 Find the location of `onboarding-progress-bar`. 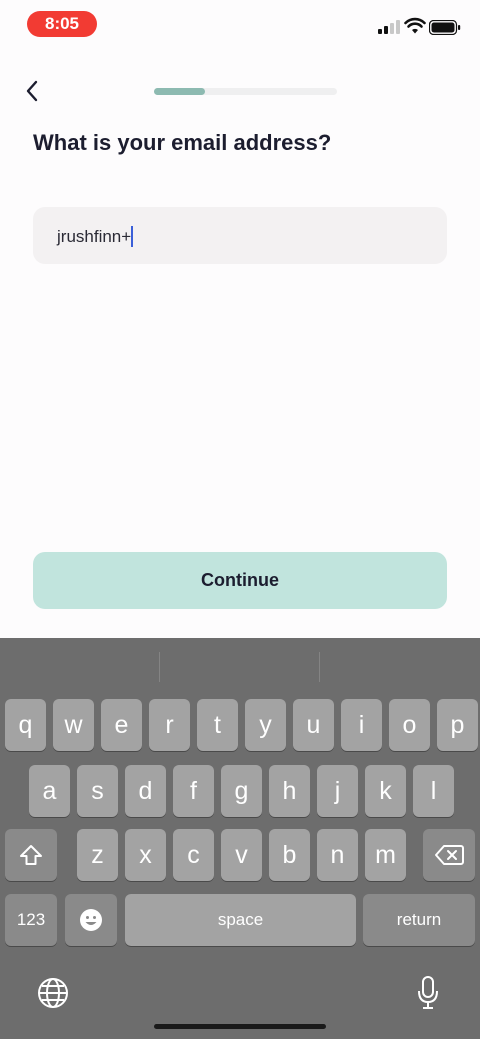

onboarding-progress-bar is located at coordinates (245, 91).